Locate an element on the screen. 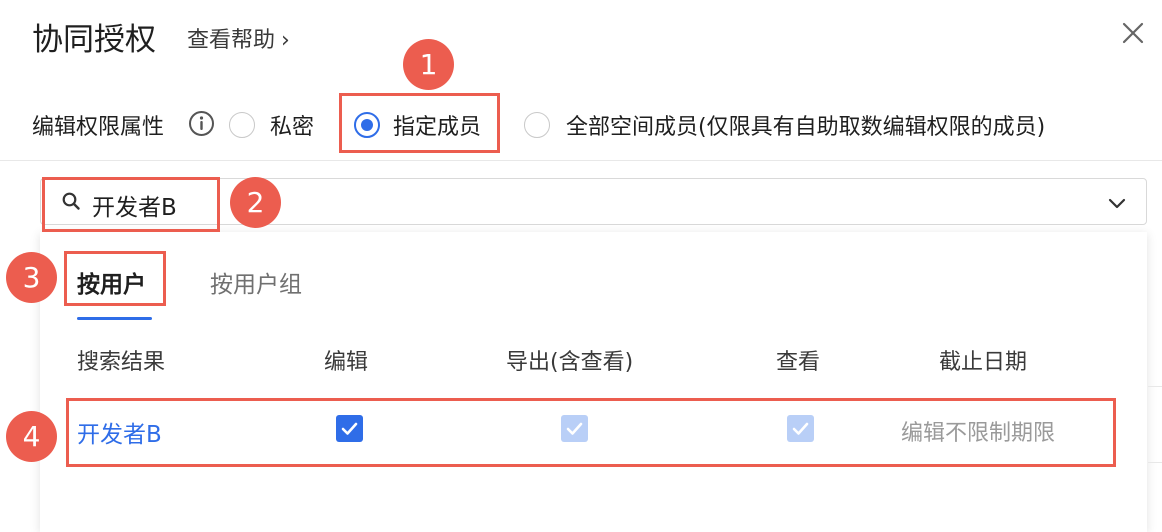  column-header-edit: 编辑 is located at coordinates (346, 362).